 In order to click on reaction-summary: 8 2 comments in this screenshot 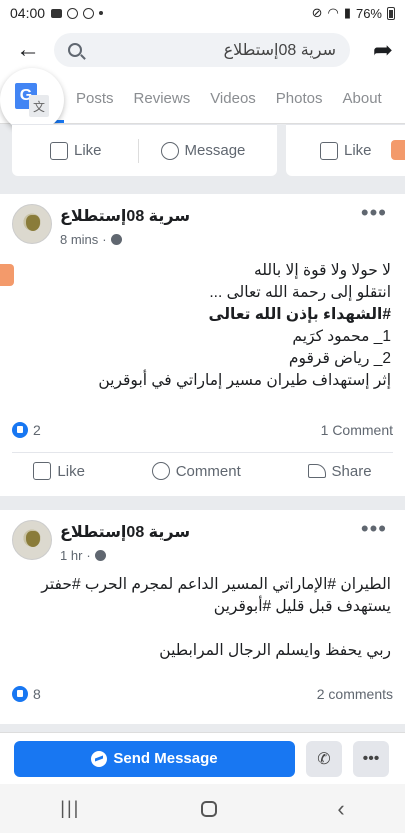, I will do `click(202, 694)`.